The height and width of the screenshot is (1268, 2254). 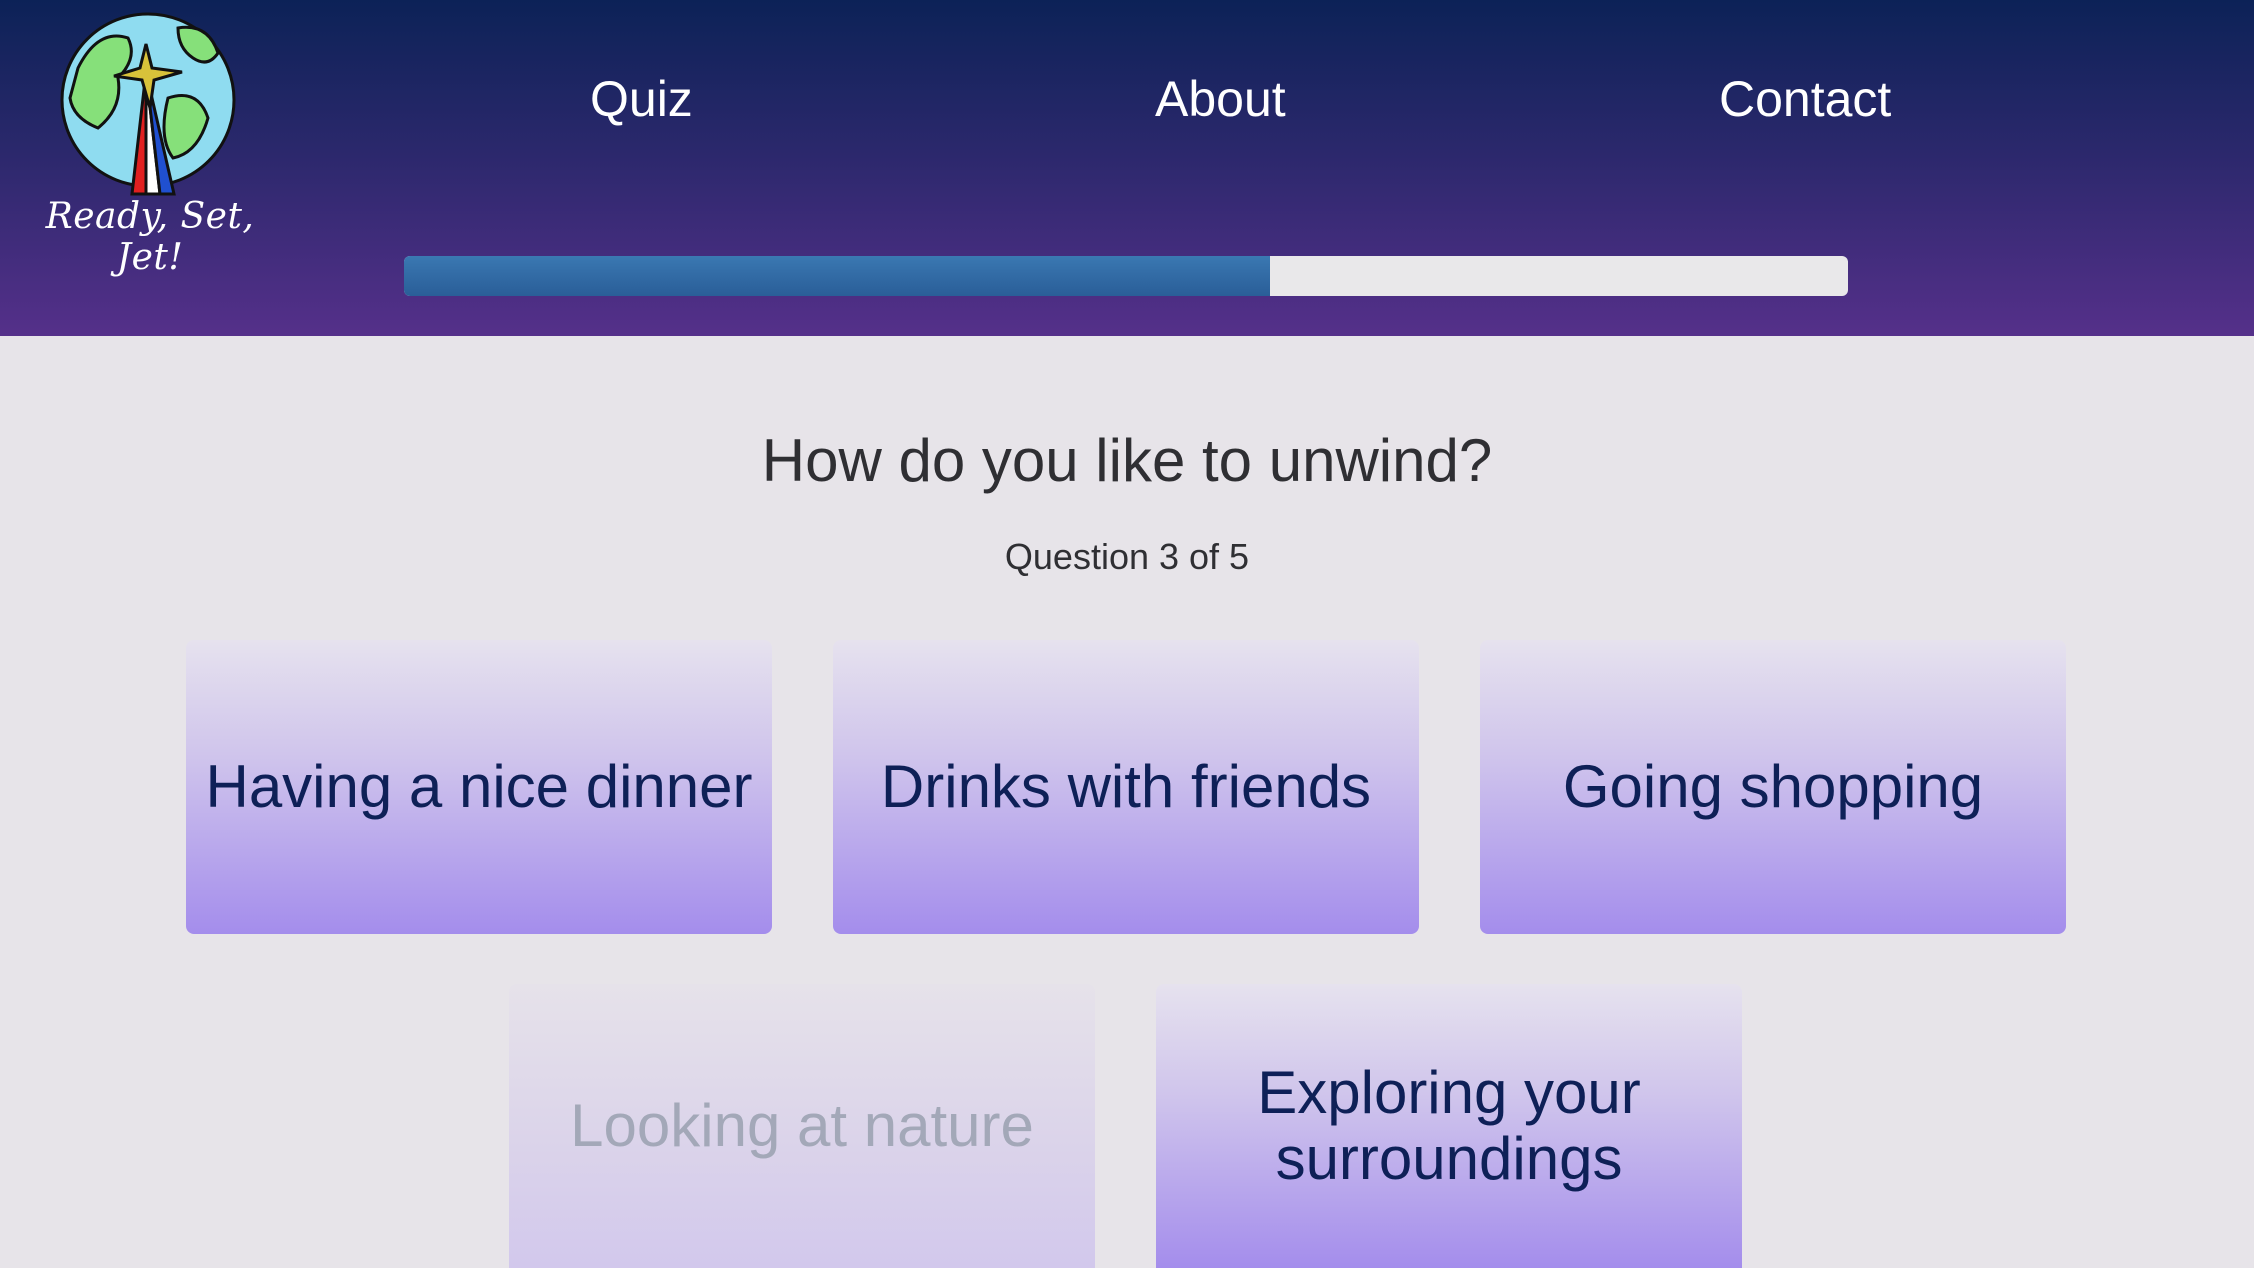 I want to click on question-title: How do you like to unwind?, so click(x=1127, y=460).